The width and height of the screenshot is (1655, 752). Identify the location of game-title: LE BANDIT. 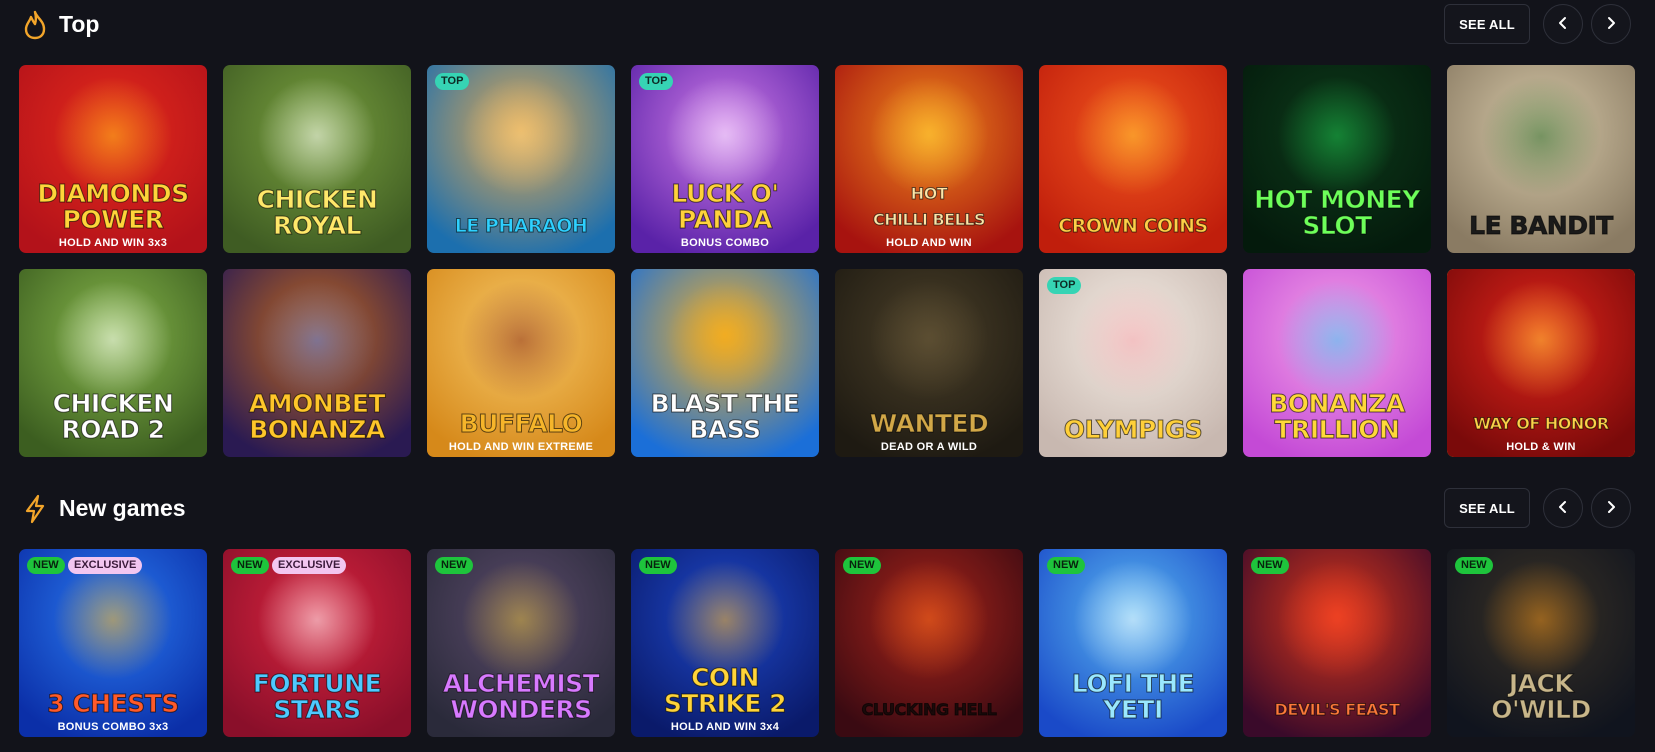
(1541, 225).